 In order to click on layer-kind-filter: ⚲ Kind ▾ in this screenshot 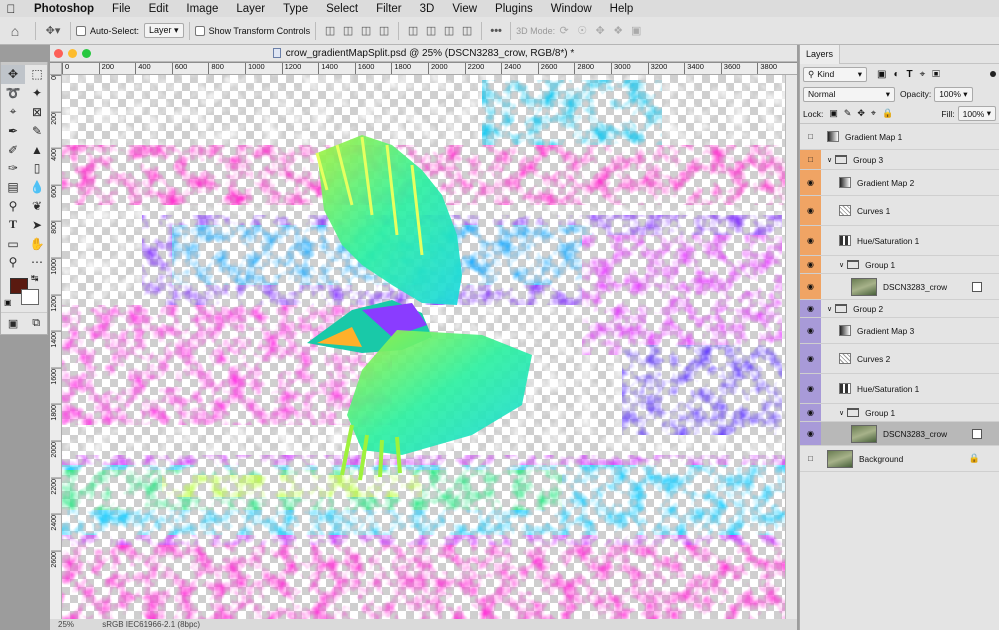, I will do `click(835, 74)`.